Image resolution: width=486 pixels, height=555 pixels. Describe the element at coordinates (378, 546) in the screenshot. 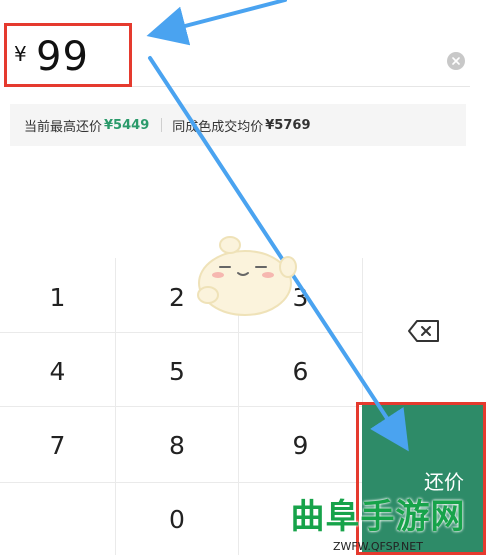

I see `watermark-sub: ZWFW.QFSP.NET` at that location.